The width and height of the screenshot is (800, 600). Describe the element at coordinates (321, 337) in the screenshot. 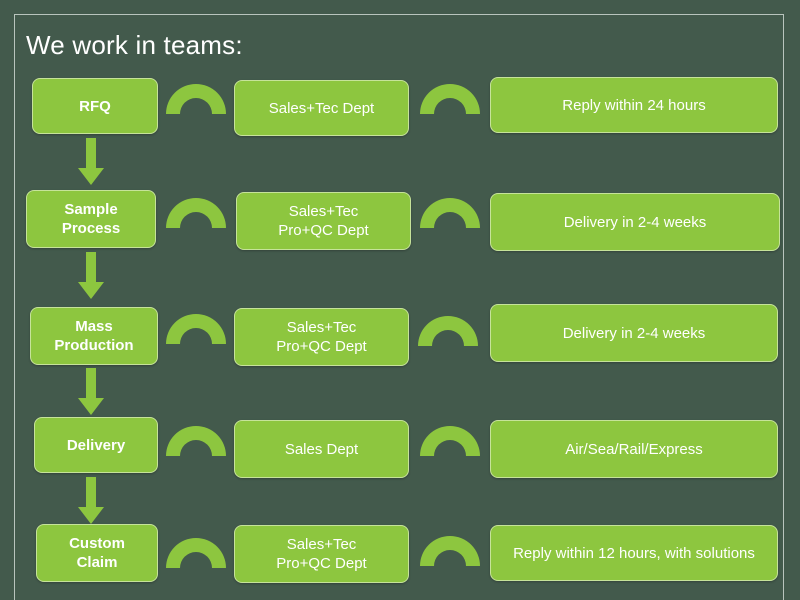

I see `team-box-mass-production: Sales+Tec Pro+QC Dept` at that location.